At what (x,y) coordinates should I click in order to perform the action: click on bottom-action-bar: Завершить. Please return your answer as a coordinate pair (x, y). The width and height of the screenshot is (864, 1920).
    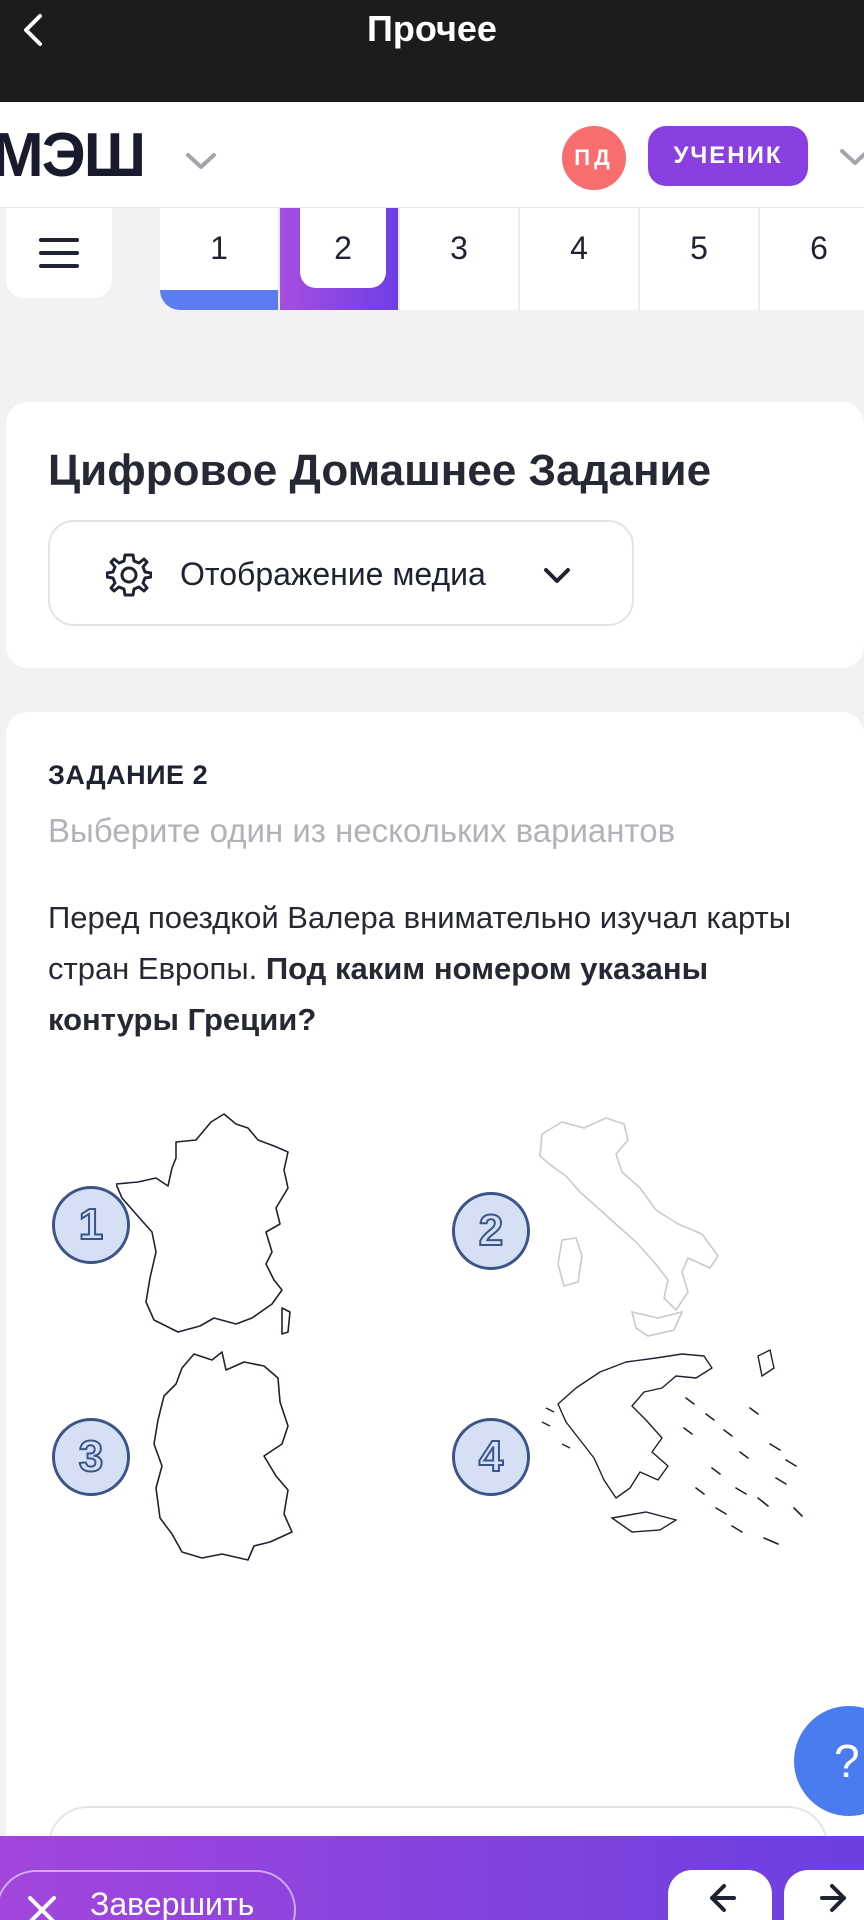
    Looking at the image, I should click on (432, 1878).